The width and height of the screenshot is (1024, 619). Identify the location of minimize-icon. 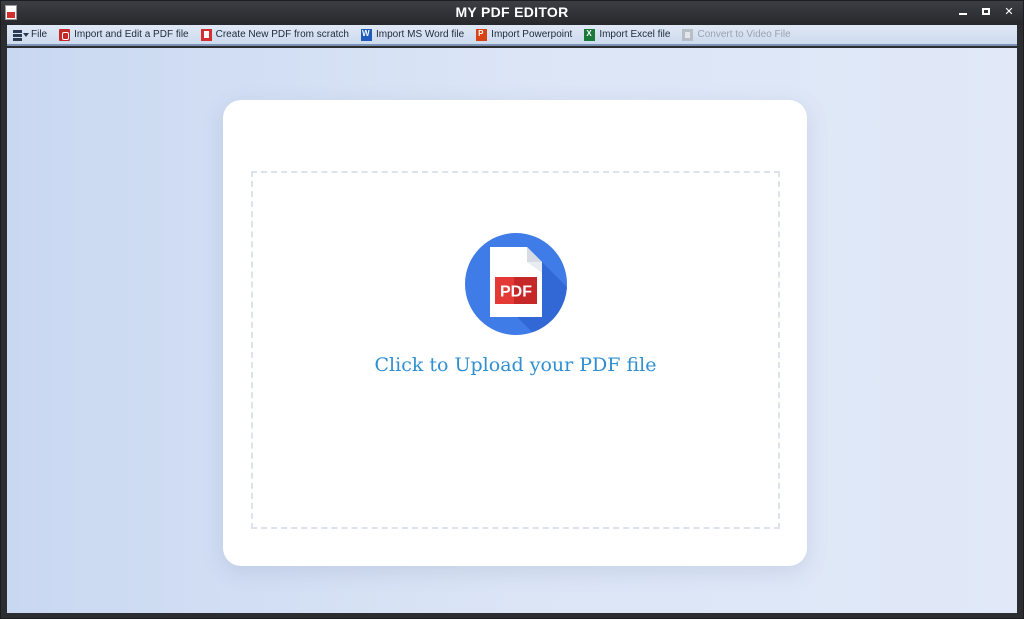
(963, 14).